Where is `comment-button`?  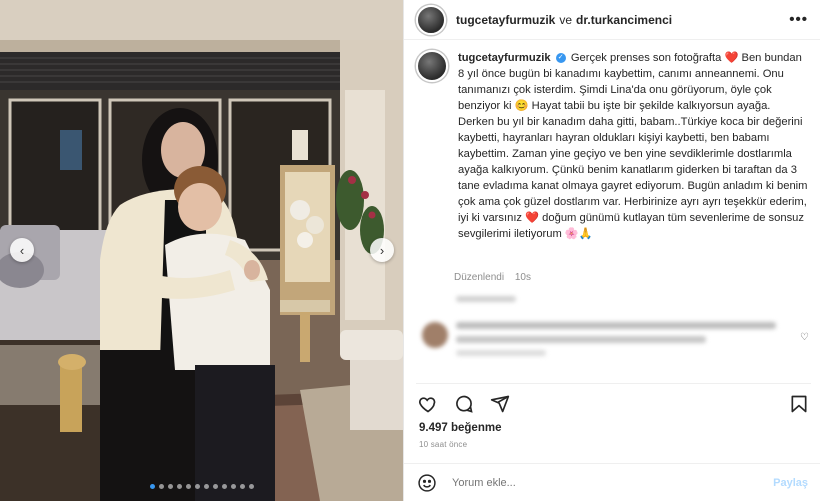 comment-button is located at coordinates (464, 404).